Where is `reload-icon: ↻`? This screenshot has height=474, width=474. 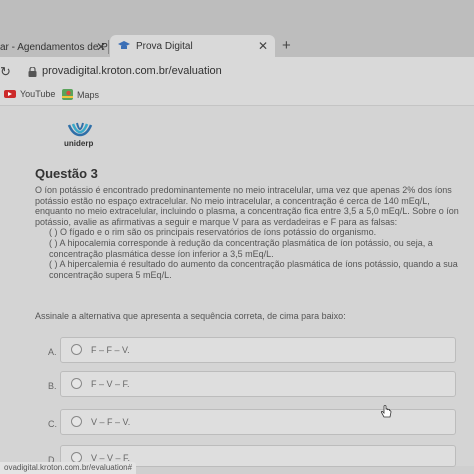 reload-icon: ↻ is located at coordinates (5, 72).